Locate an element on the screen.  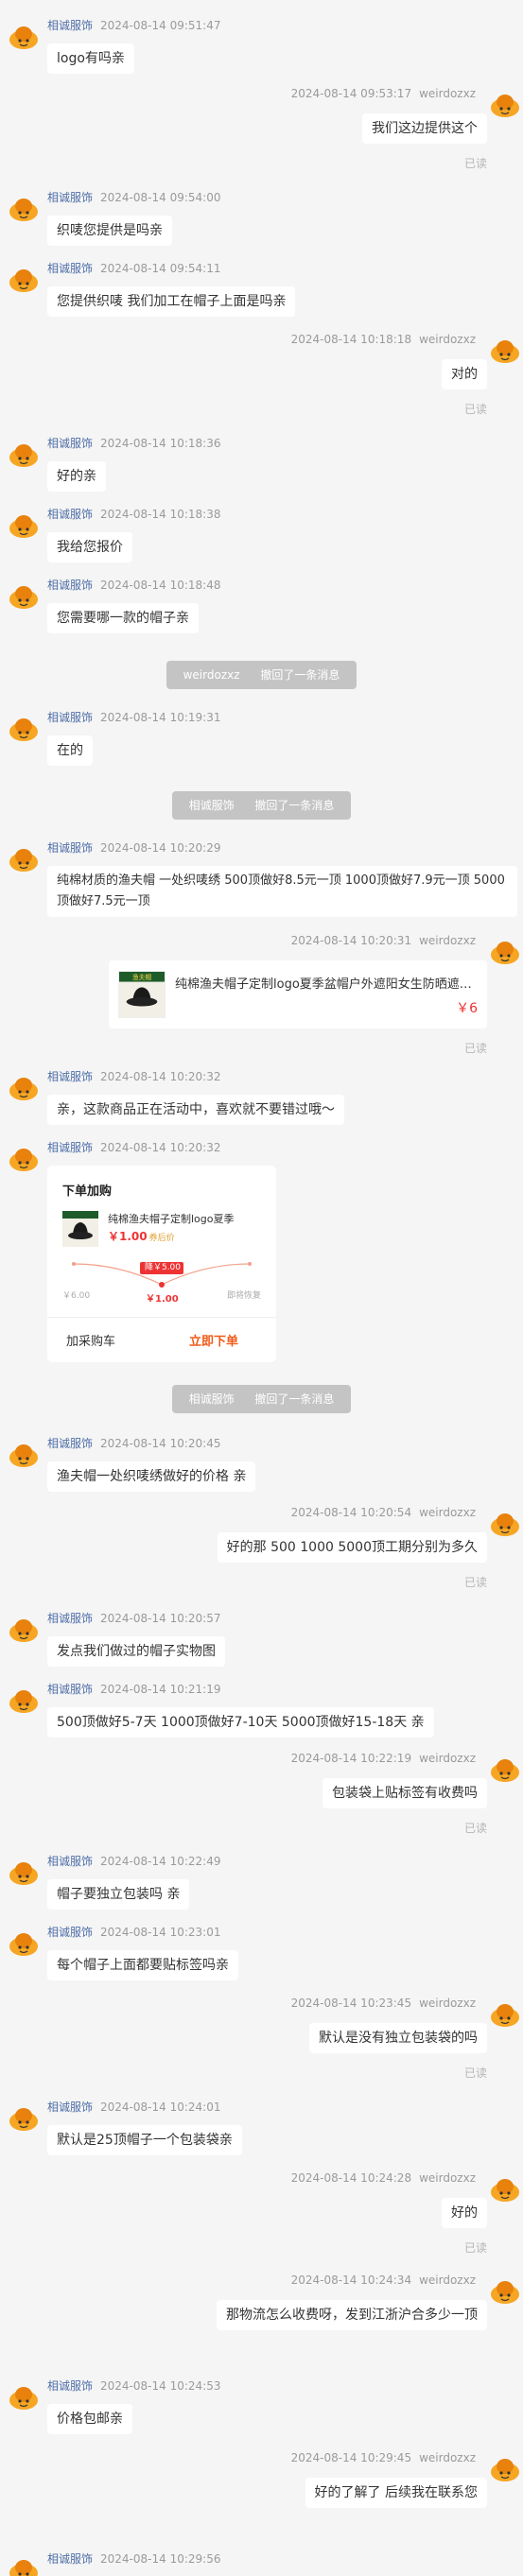
message-bubble: 亲，这款商品正在活动中，喜欢就不要错过哦～ is located at coordinates (195, 1110).